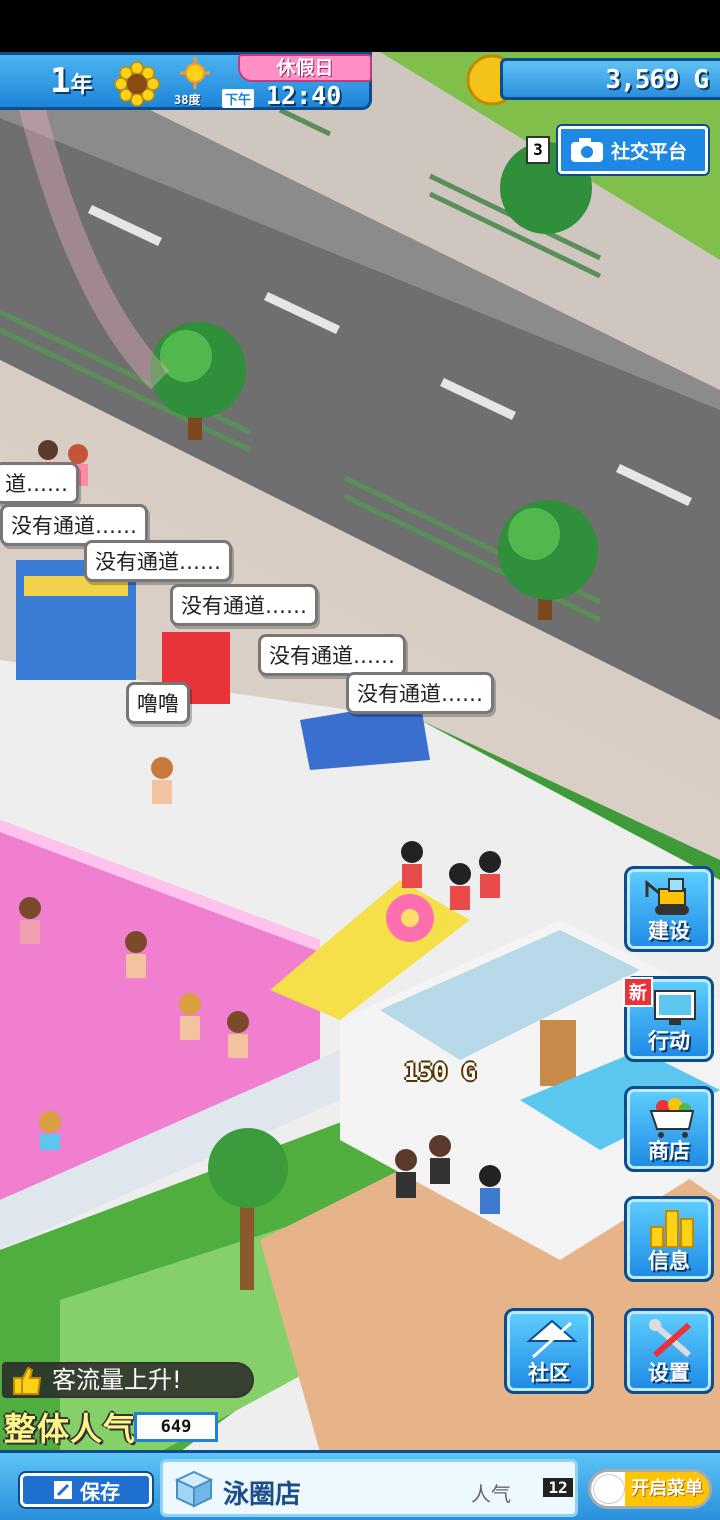 The height and width of the screenshot is (1520, 720). Describe the element at coordinates (100, 1491) in the screenshot. I see `save-label: 保存` at that location.